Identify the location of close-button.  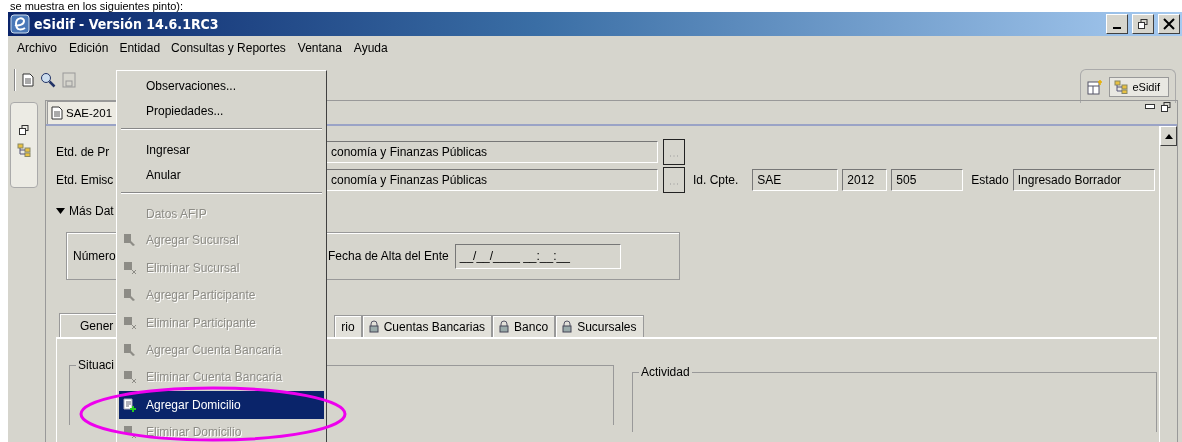
(1169, 24).